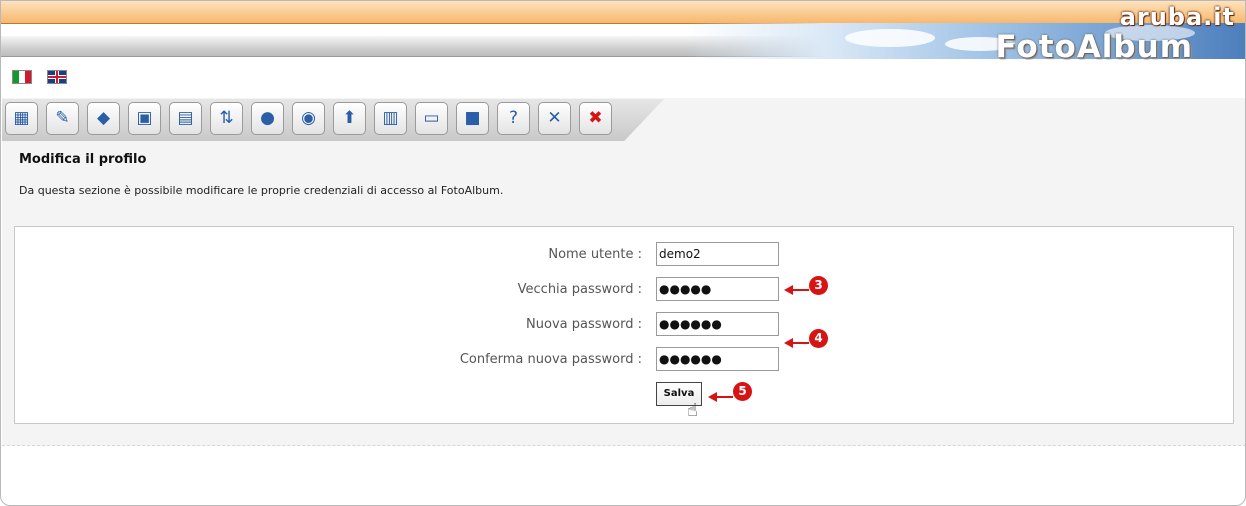 This screenshot has width=1246, height=506. What do you see at coordinates (717, 254) in the screenshot?
I see `username-field: demo2` at bounding box center [717, 254].